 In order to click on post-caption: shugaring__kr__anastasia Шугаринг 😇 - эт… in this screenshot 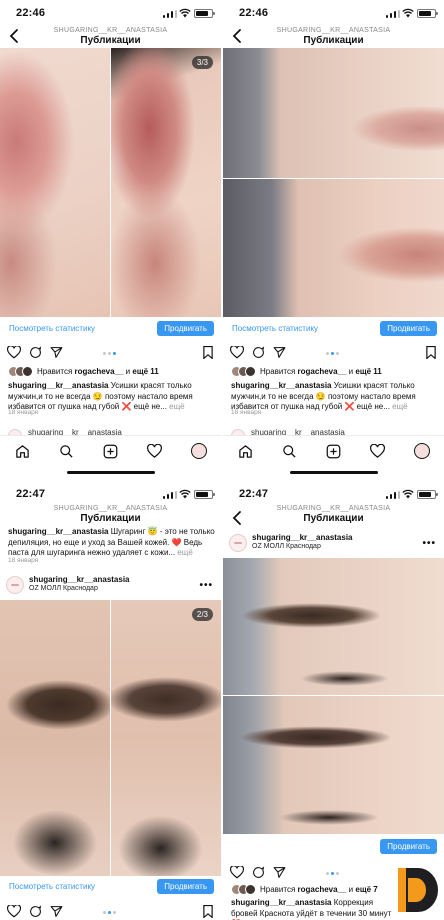, I will do `click(112, 543)`.